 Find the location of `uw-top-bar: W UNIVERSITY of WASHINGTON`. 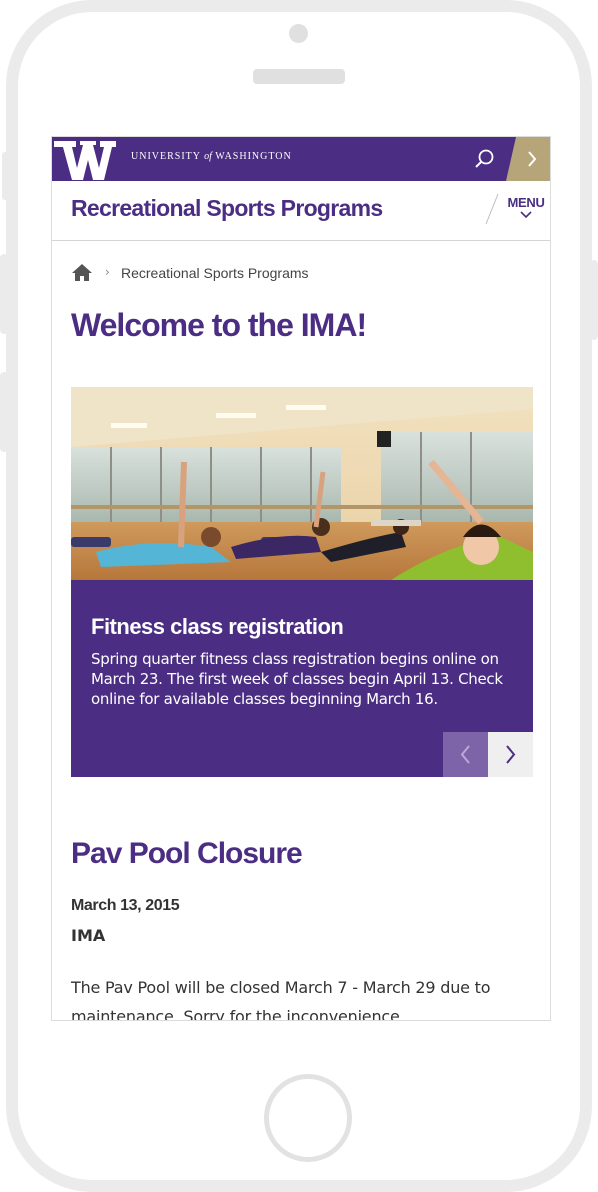

uw-top-bar: W UNIVERSITY of WASHINGTON is located at coordinates (301, 159).